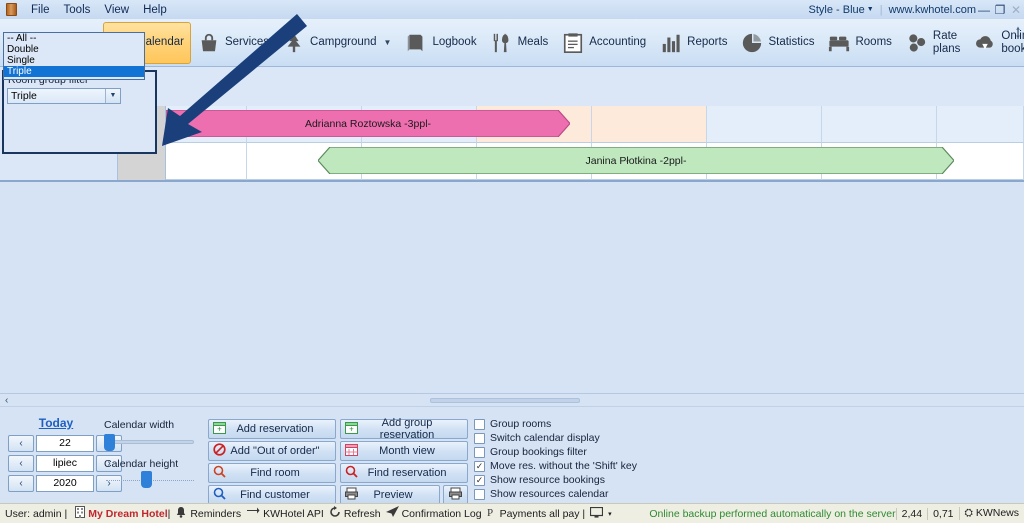 The height and width of the screenshot is (523, 1024). What do you see at coordinates (181, 513) in the screenshot?
I see `bell-icon` at bounding box center [181, 513].